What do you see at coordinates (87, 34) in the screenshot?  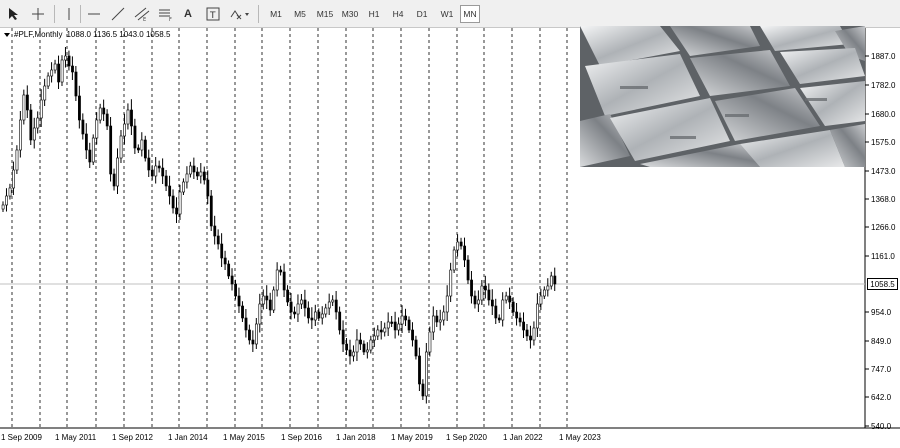 I see `chart-header: #PLF,Monthly 1088.0 1136.5 1043.0 1058.5` at bounding box center [87, 34].